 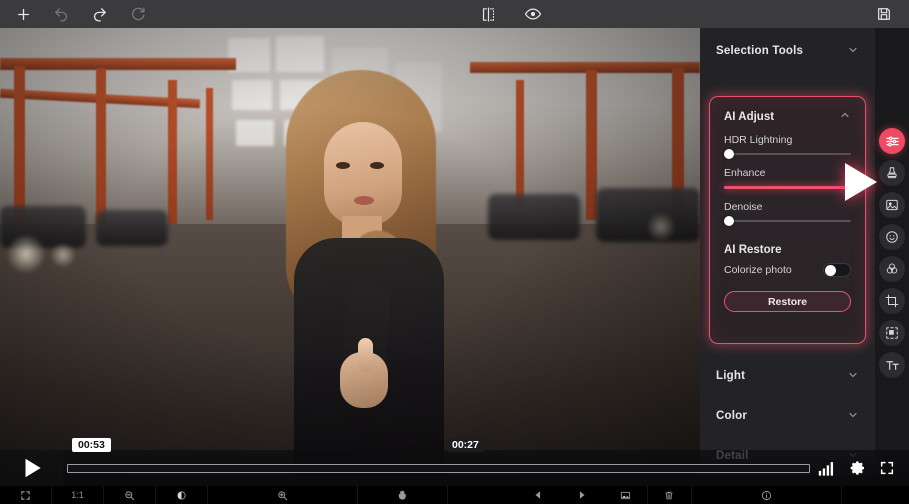 What do you see at coordinates (31, 468) in the screenshot?
I see `play-button` at bounding box center [31, 468].